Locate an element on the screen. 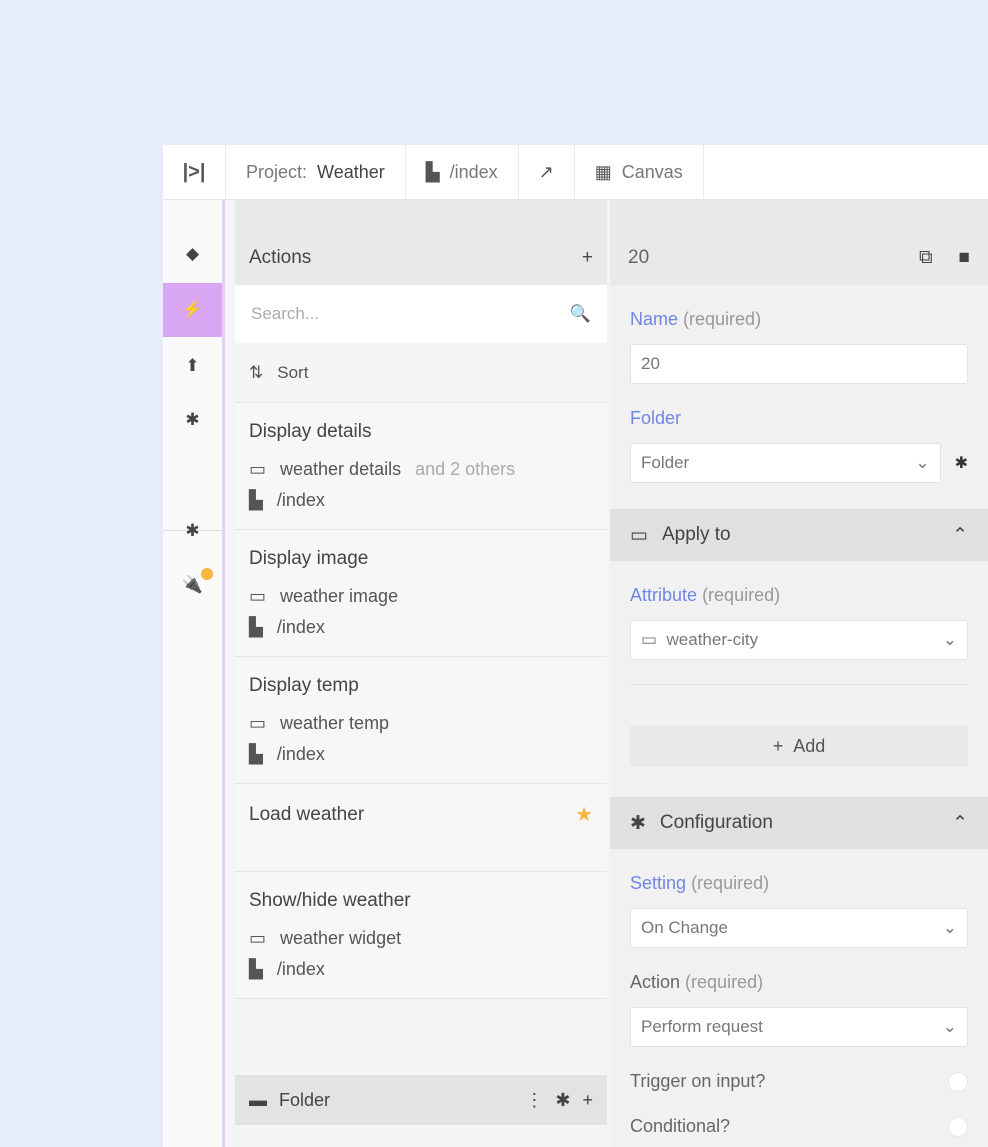 The width and height of the screenshot is (988, 1147). folder-value: Folder is located at coordinates (665, 462).